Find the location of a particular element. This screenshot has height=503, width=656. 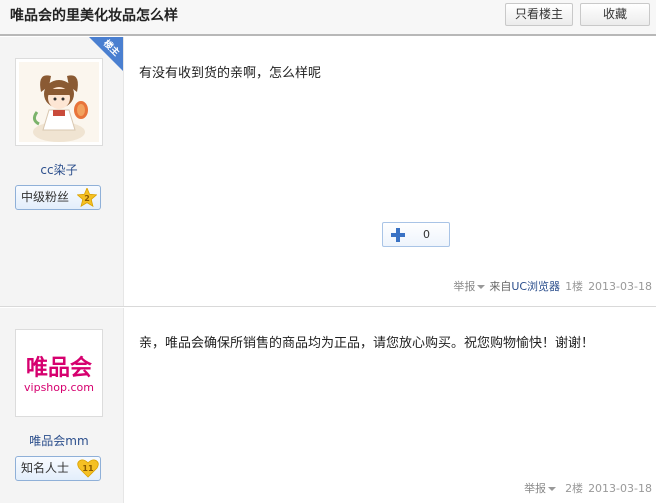

level-heart-icon: 11 is located at coordinates (88, 468).